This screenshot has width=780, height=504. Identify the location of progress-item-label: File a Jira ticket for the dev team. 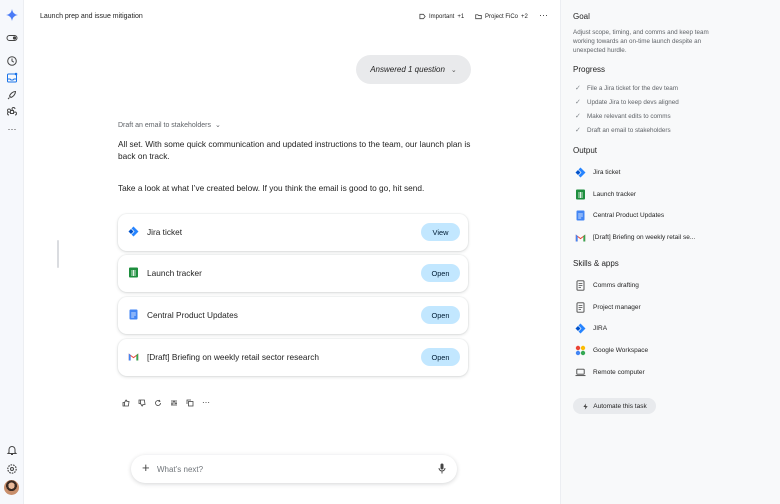
(632, 88).